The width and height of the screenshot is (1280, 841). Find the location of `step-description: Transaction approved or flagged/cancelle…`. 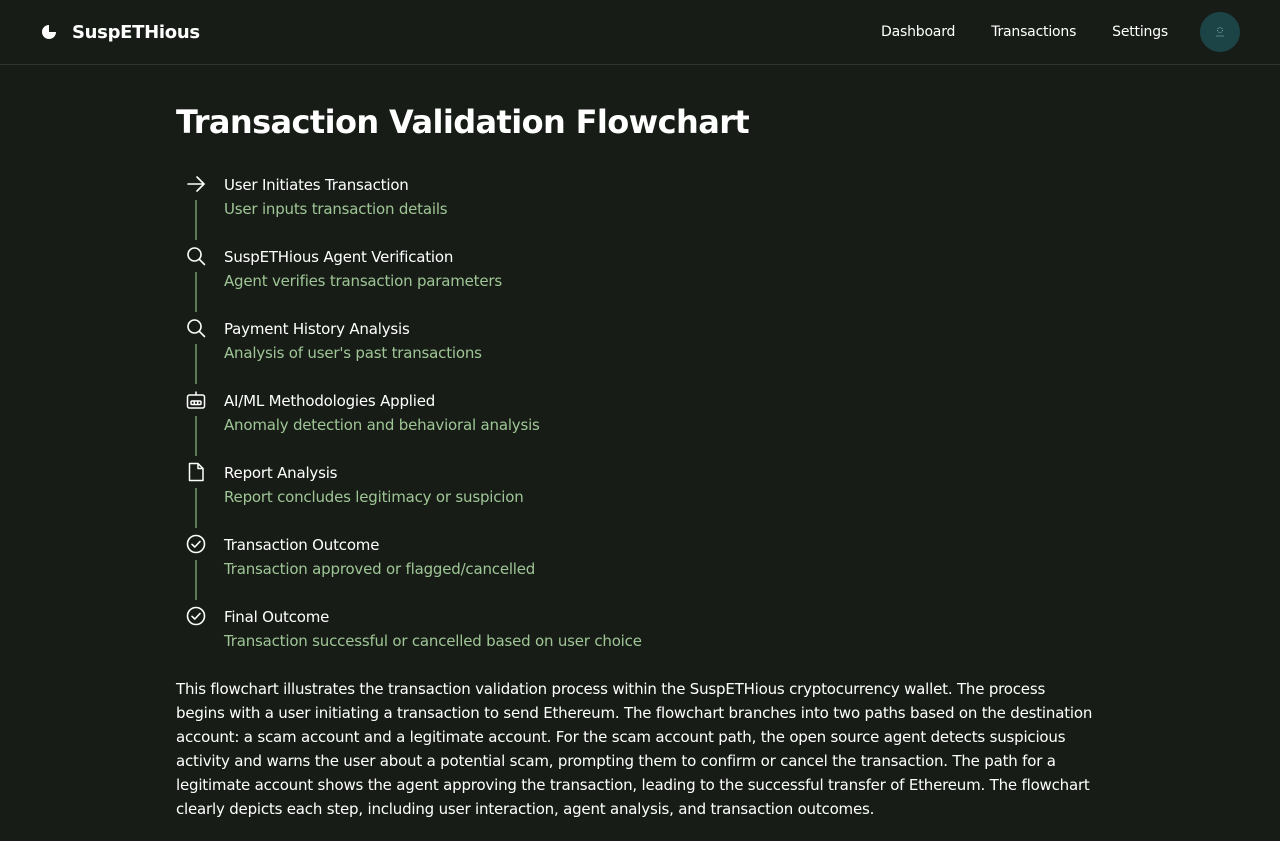

step-description: Transaction approved or flagged/cancelle… is located at coordinates (380, 569).